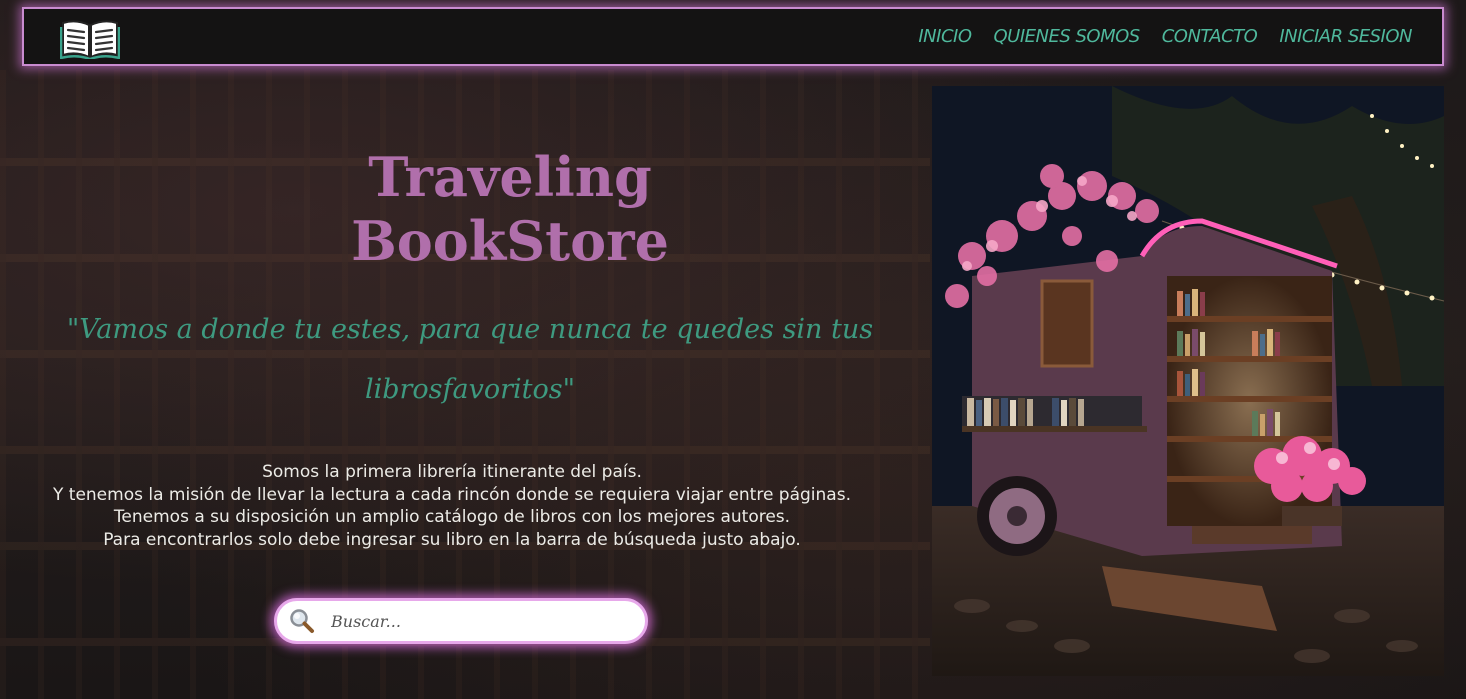 The image size is (1466, 699). Describe the element at coordinates (1210, 36) in the screenshot. I see `nav-link-contacto: CONTACTO` at that location.